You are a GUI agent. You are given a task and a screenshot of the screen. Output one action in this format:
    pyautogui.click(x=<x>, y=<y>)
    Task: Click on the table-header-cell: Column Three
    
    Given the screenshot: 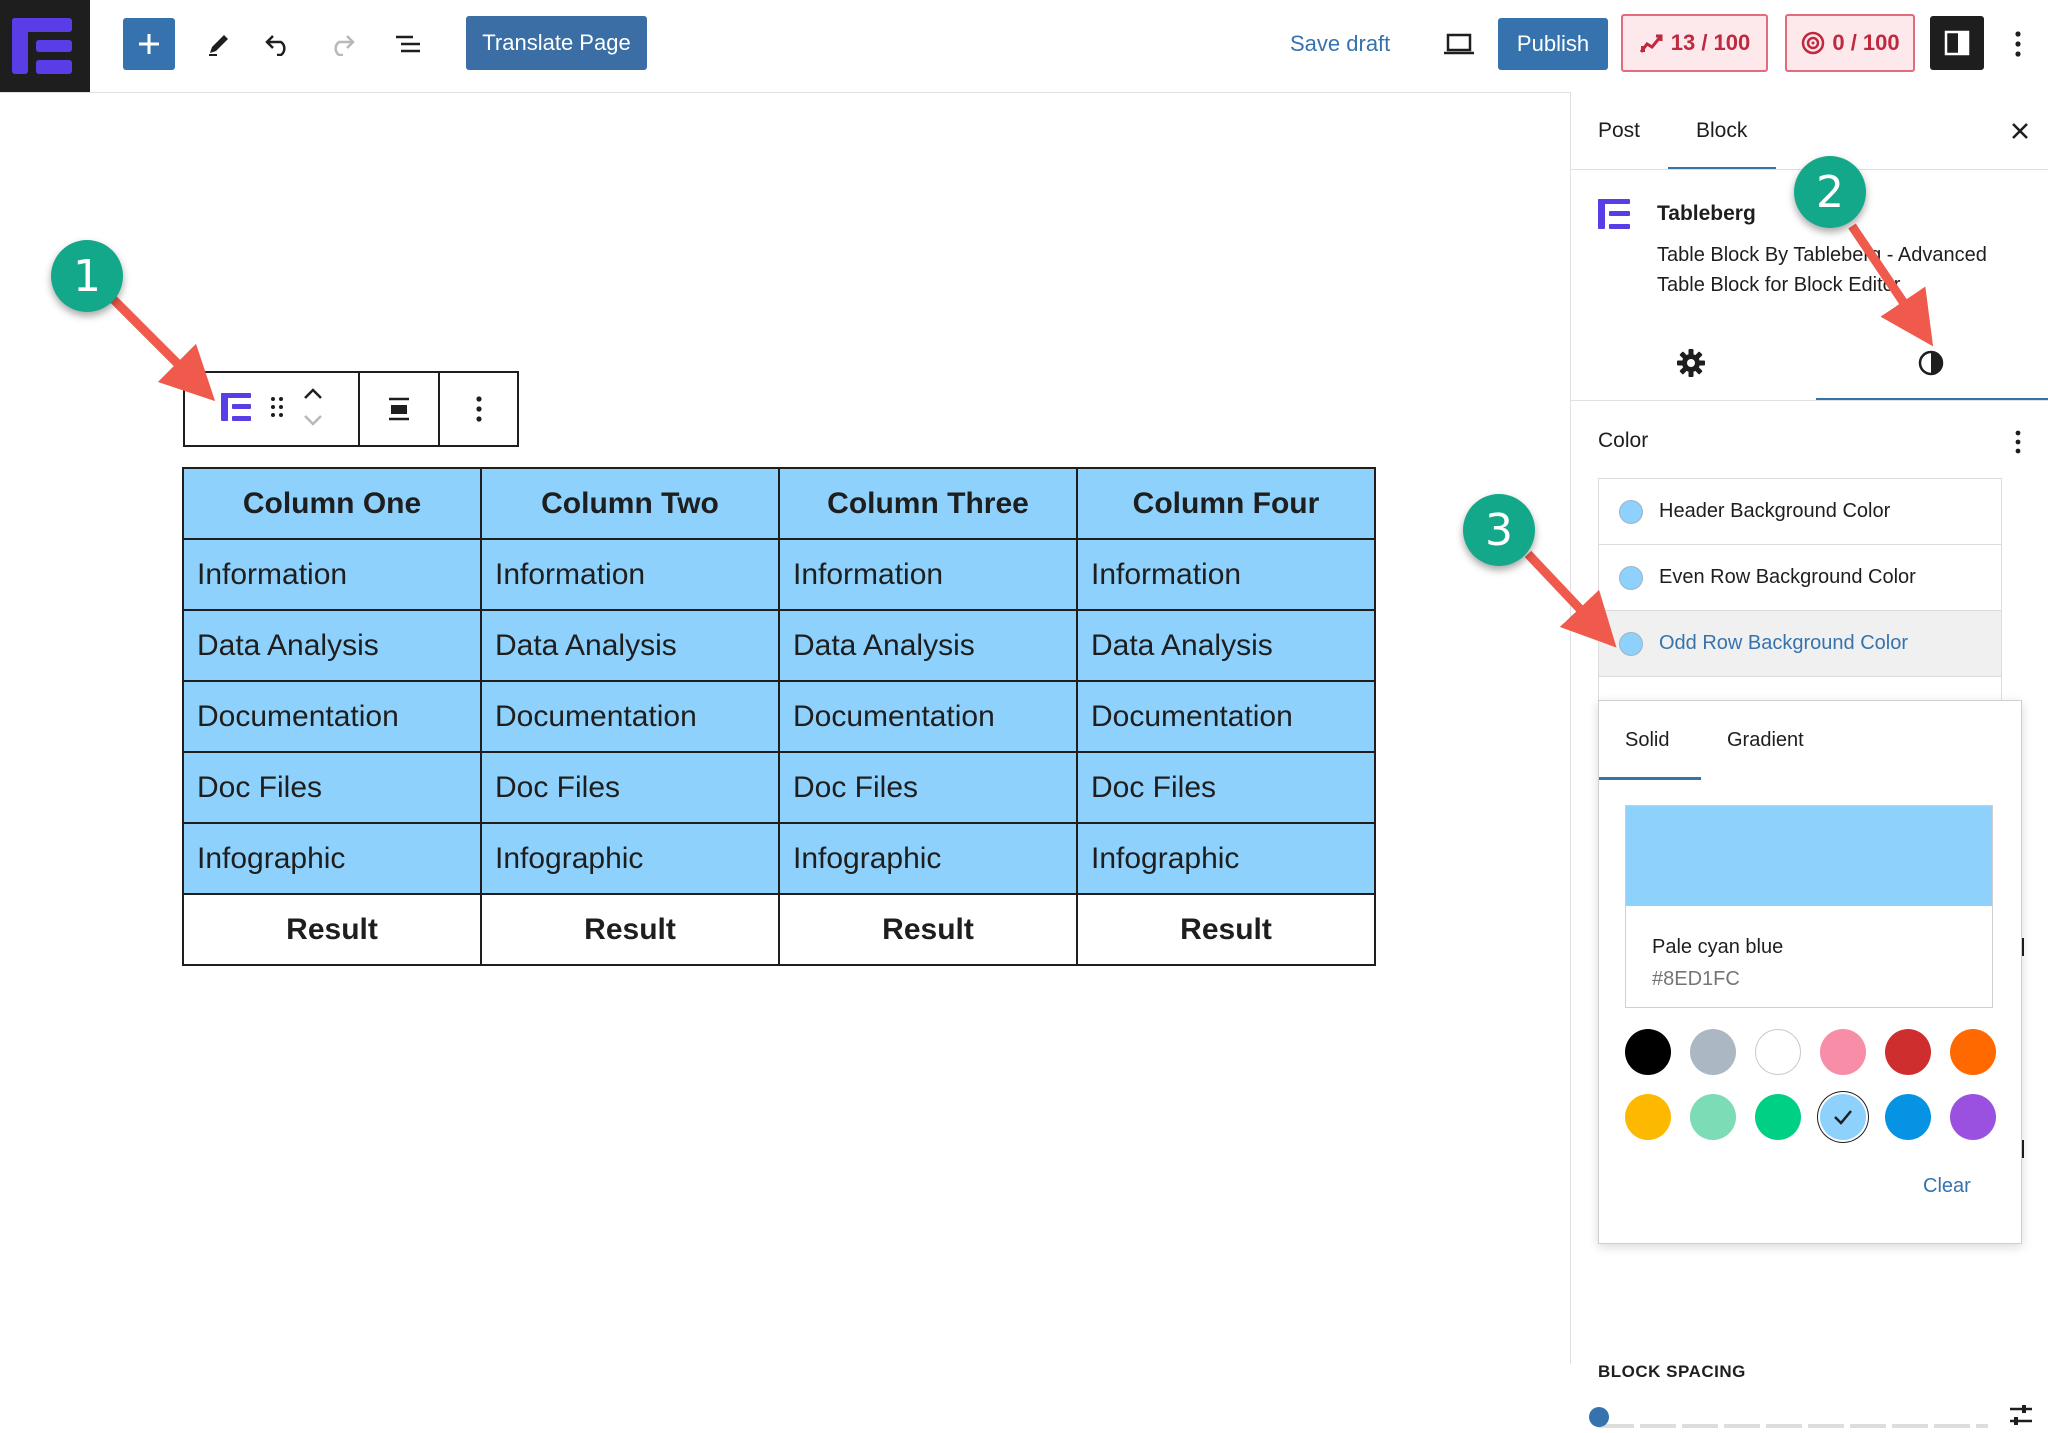 What is the action you would take?
    pyautogui.click(x=928, y=503)
    